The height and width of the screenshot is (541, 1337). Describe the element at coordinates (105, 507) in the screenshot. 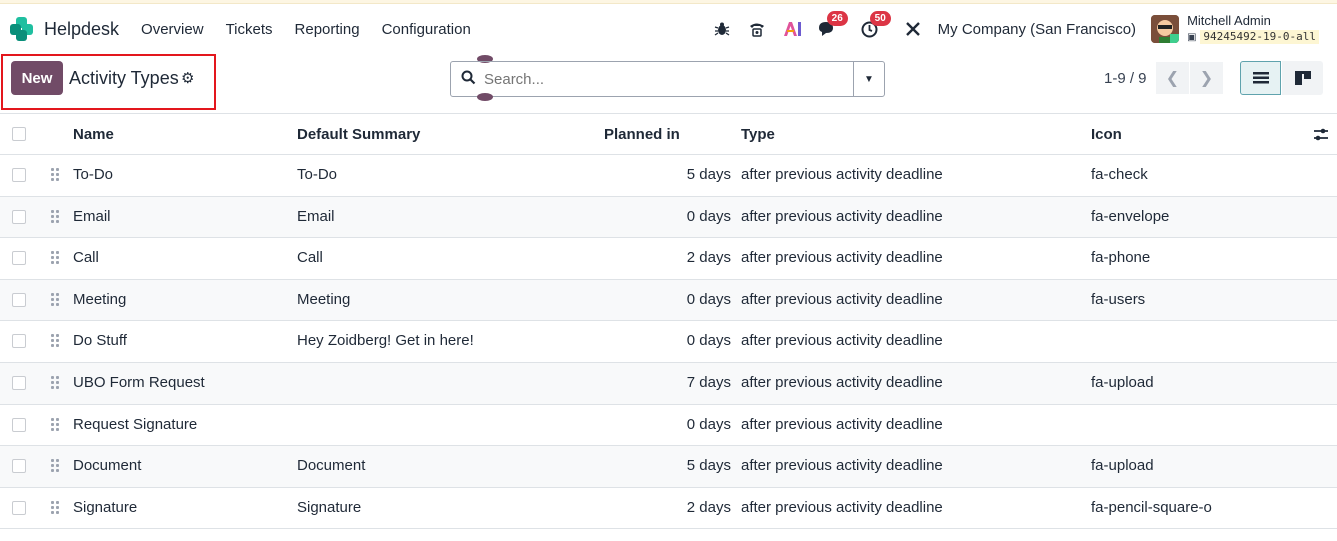

I see `cell-name: Signature` at that location.